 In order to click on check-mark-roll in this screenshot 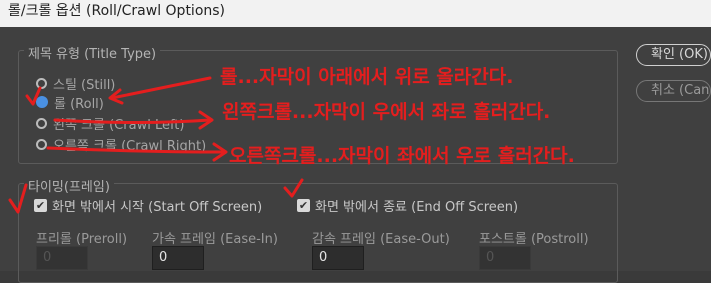, I will do `click(33, 96)`.